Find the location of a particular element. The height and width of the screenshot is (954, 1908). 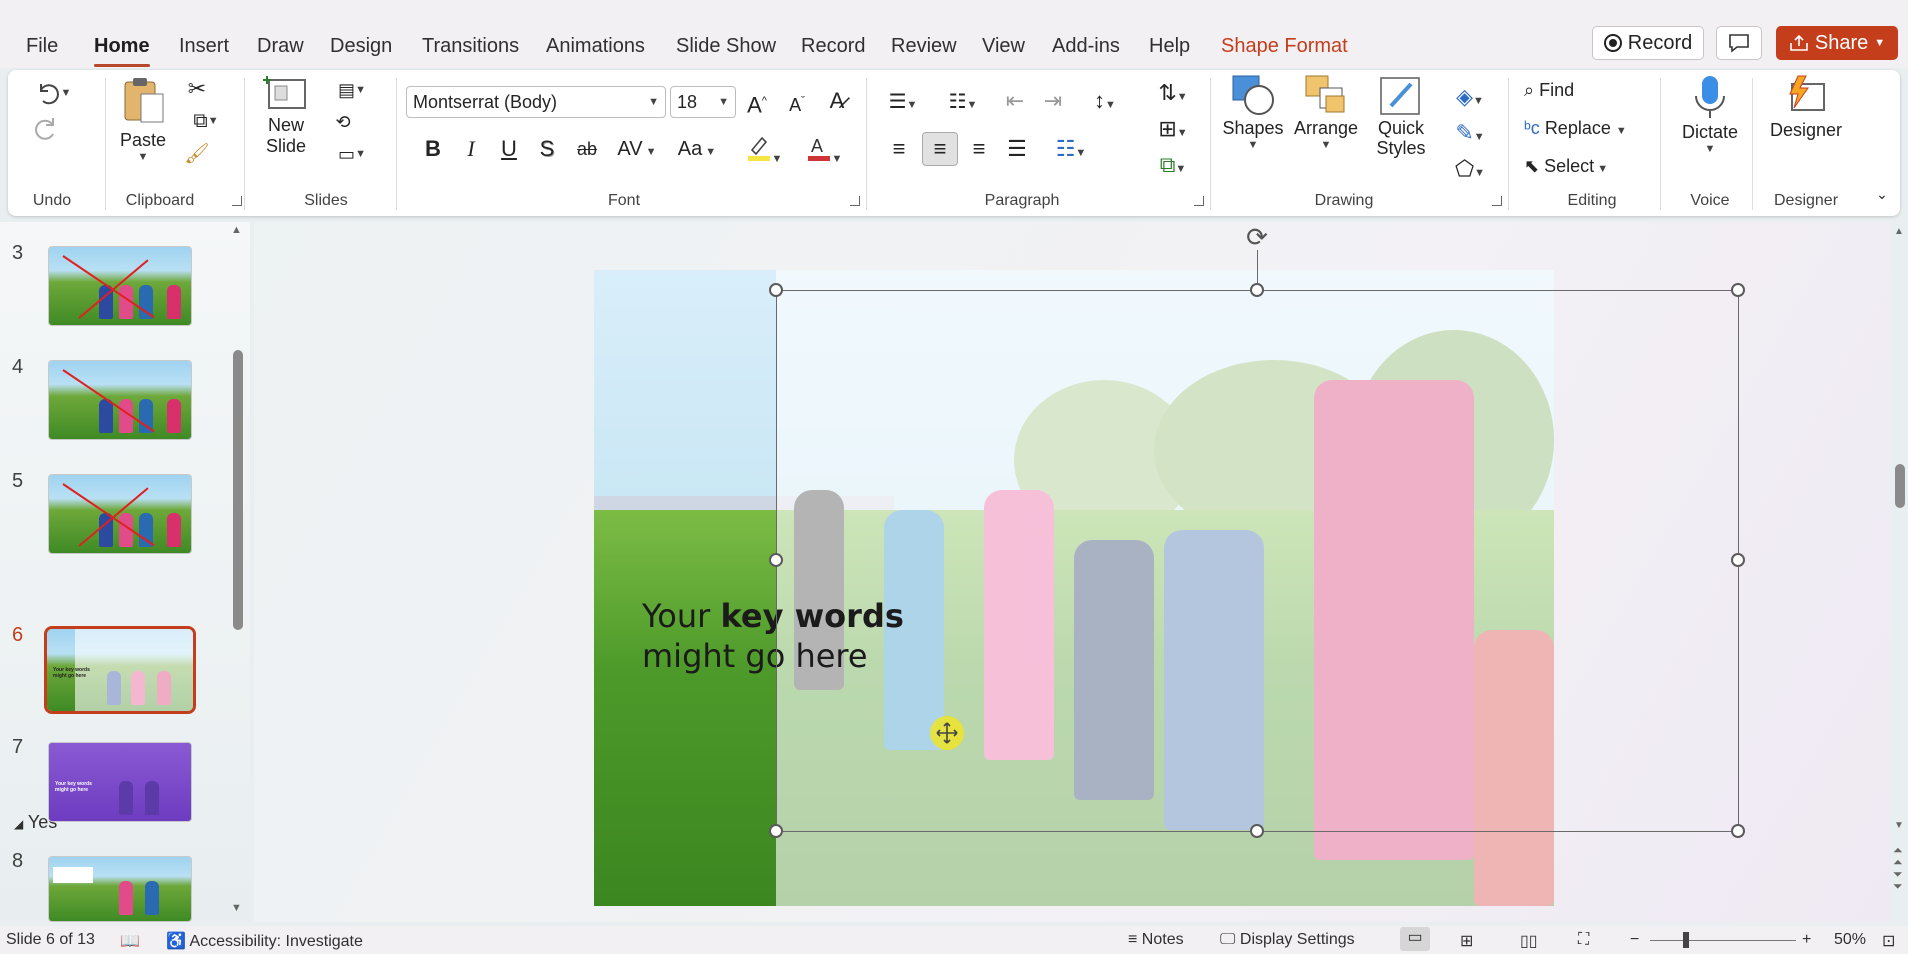

canvas-scroll-up-icon: ▲ is located at coordinates (1899, 231).